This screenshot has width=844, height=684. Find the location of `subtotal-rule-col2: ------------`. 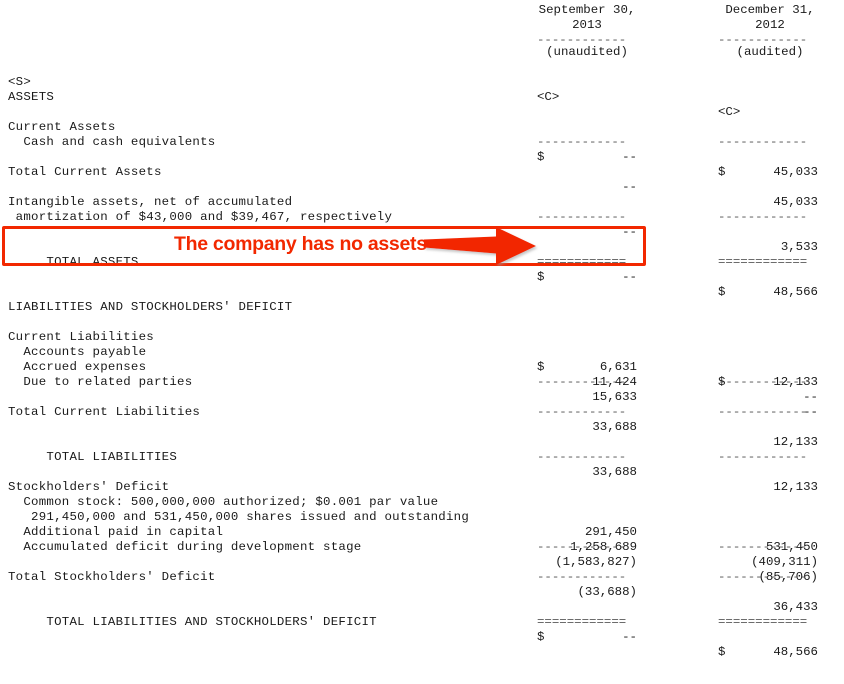

subtotal-rule-col2: ------------ is located at coordinates (763, 142).